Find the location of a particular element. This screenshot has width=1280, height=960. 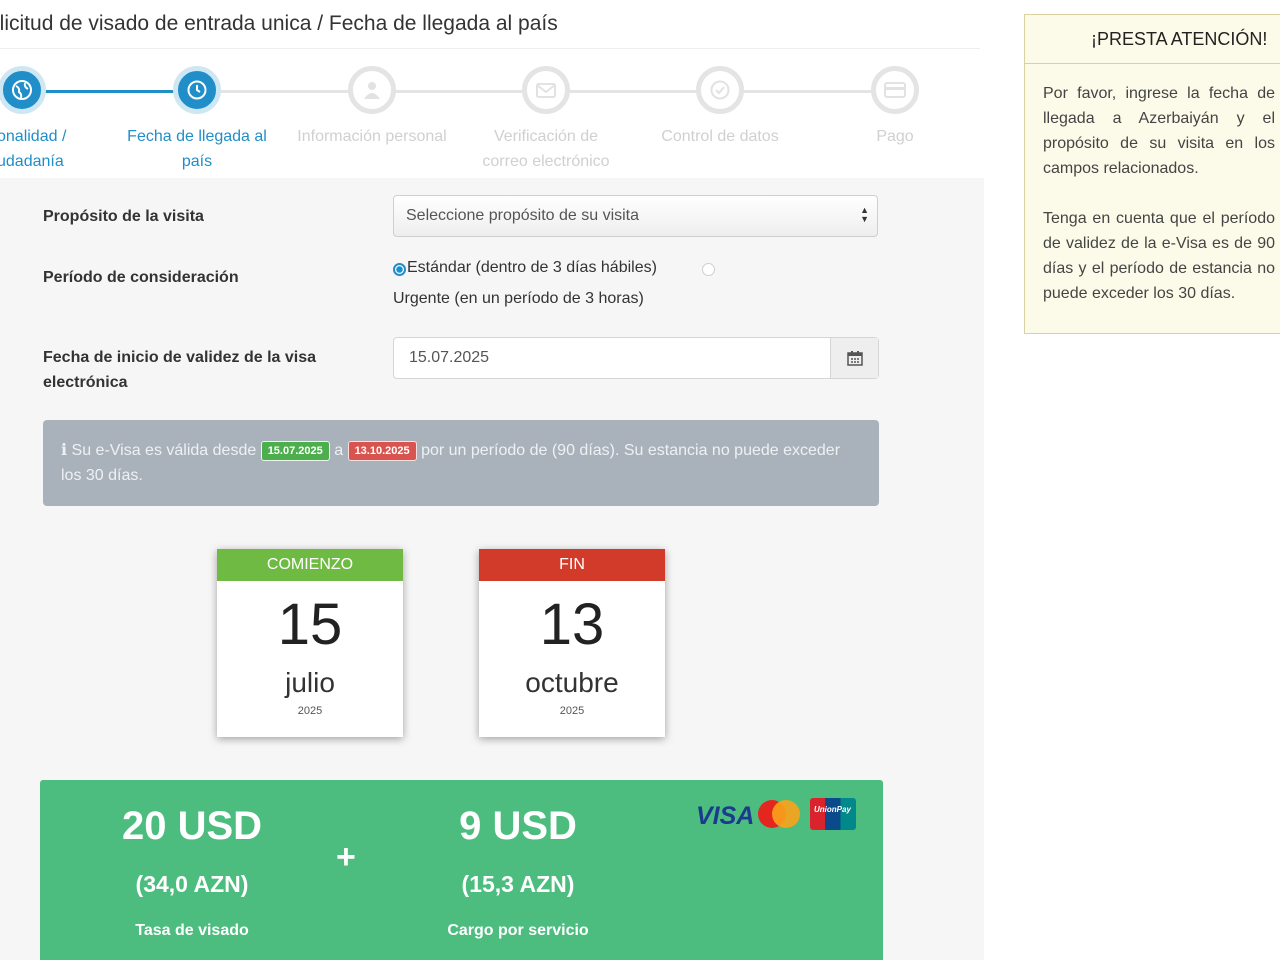

start-calendar-card: COMIENZO 15 julio 2025 is located at coordinates (310, 643).